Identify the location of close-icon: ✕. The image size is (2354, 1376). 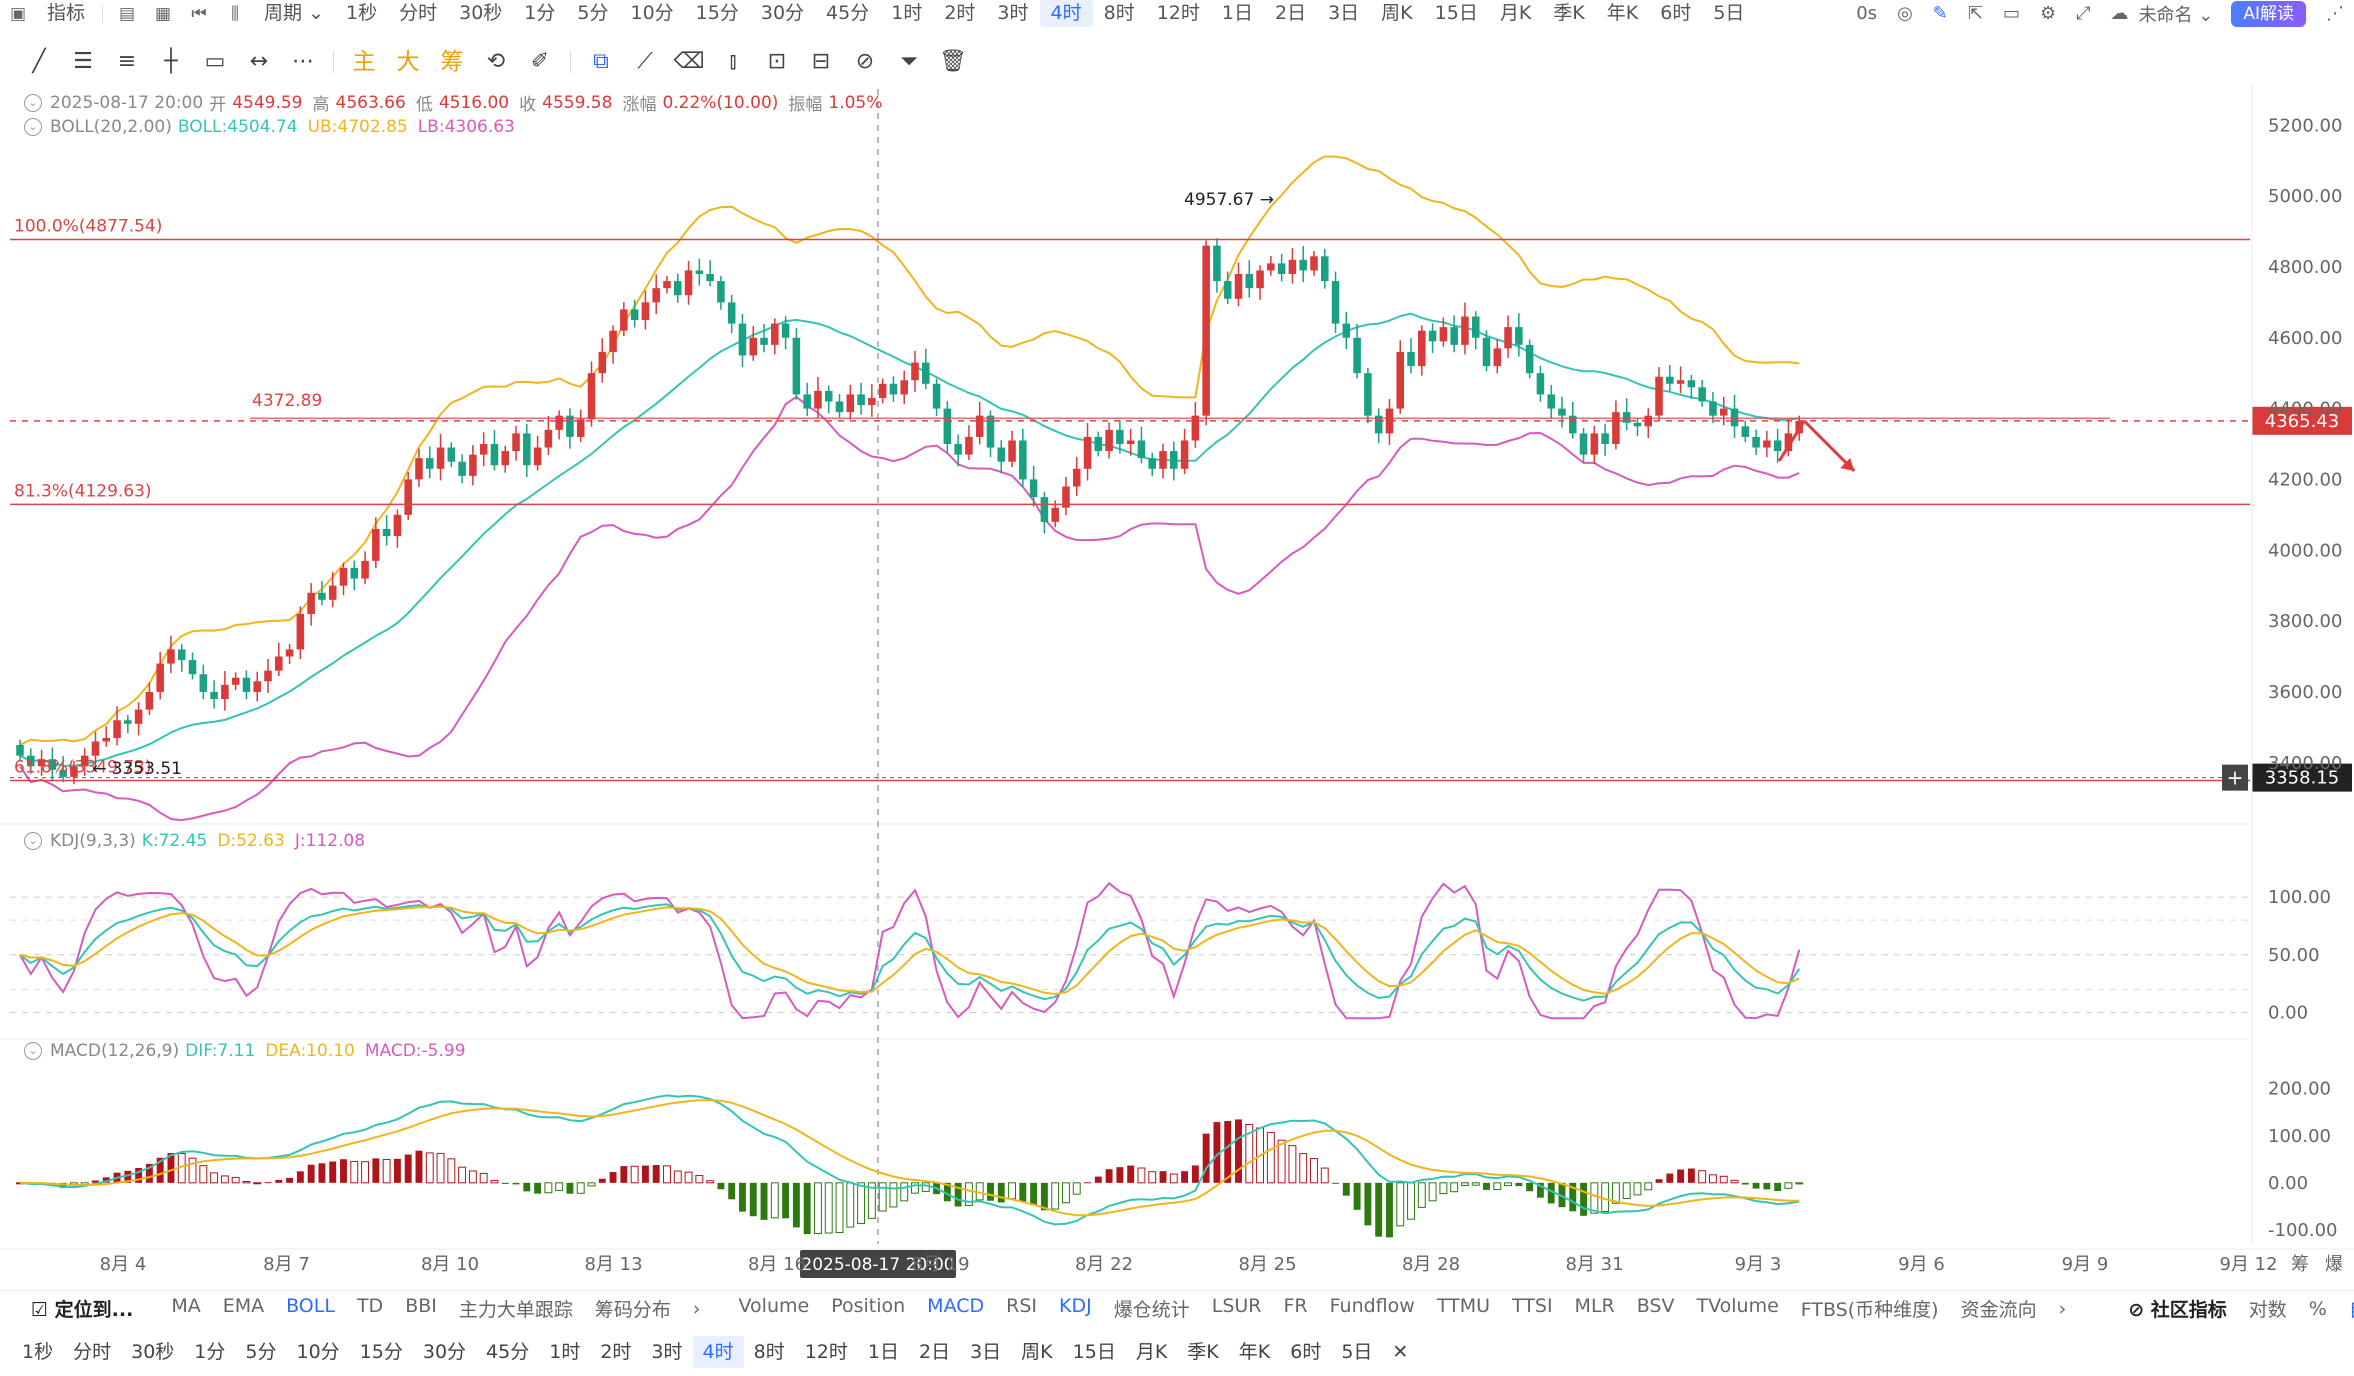
(1400, 1352).